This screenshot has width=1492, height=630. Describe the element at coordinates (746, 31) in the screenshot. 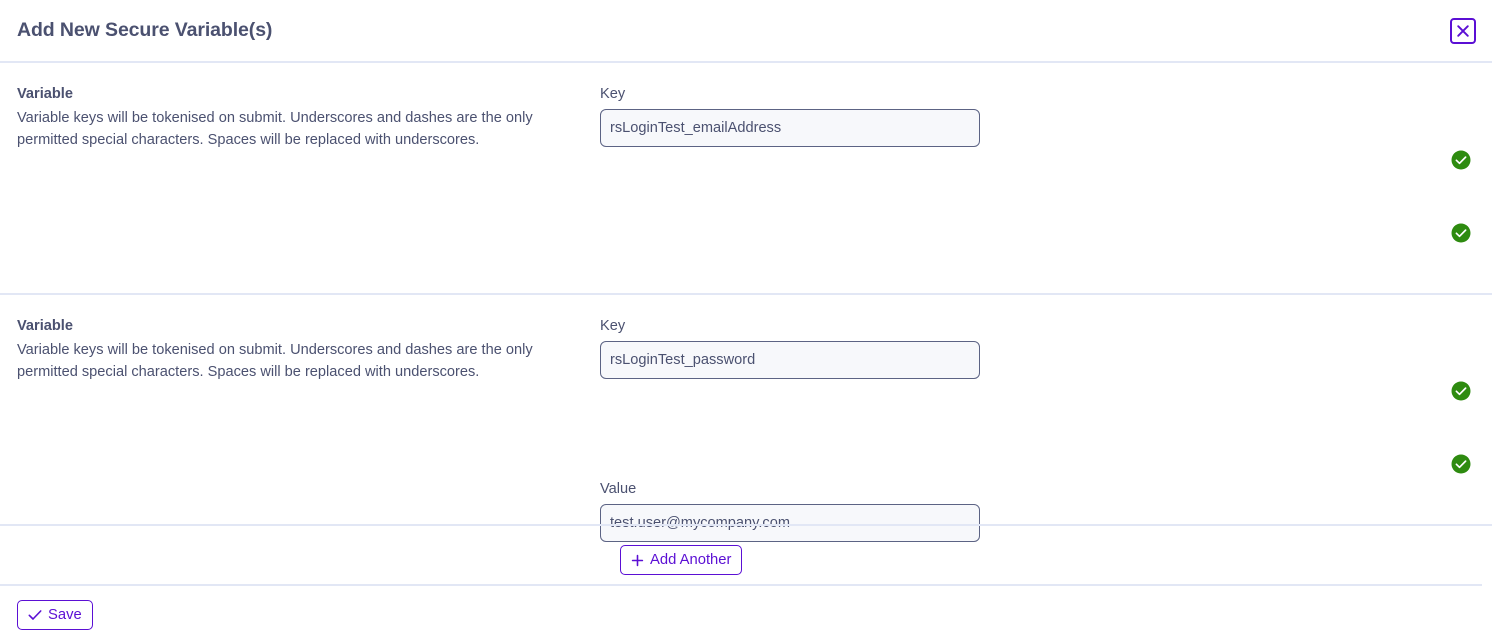

I see `dialog-header: Add New Secure Variable(s)` at that location.